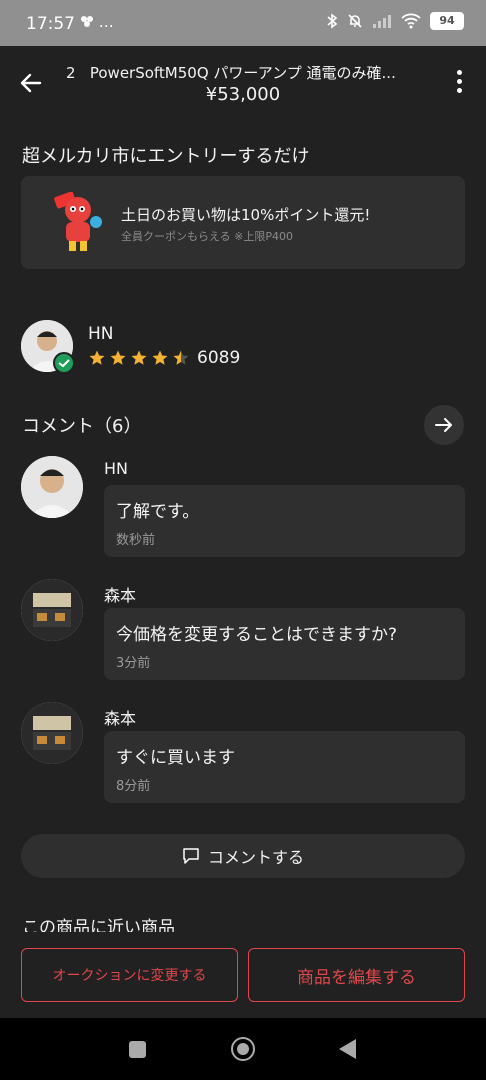 Image resolution: width=486 pixels, height=1080 pixels. I want to click on edit-item-button: 商品を編集する, so click(356, 975).